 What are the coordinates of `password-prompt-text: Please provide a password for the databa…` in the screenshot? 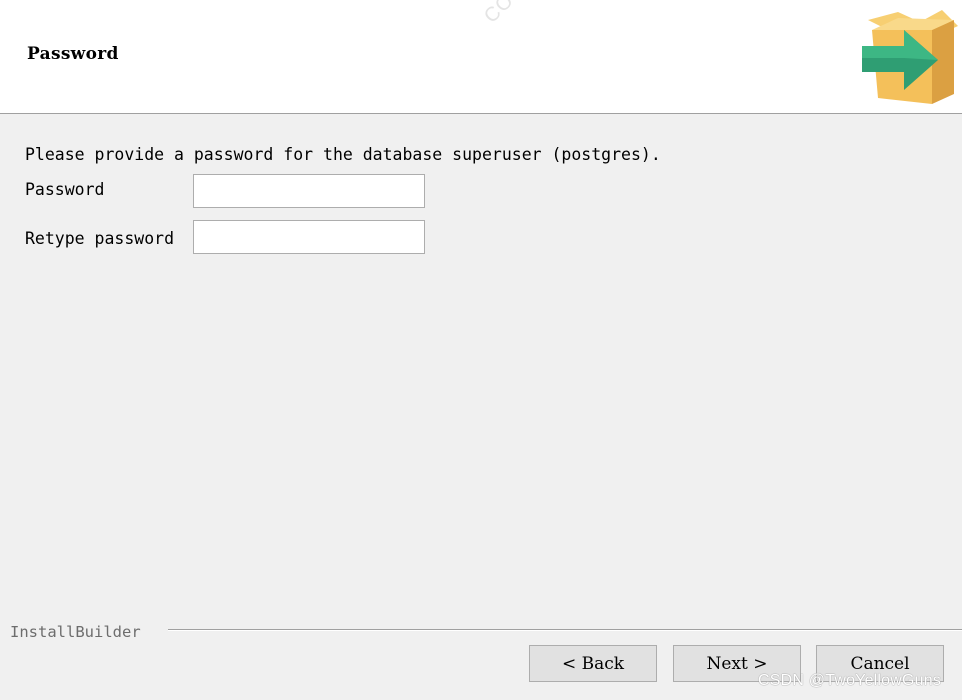 It's located at (343, 154).